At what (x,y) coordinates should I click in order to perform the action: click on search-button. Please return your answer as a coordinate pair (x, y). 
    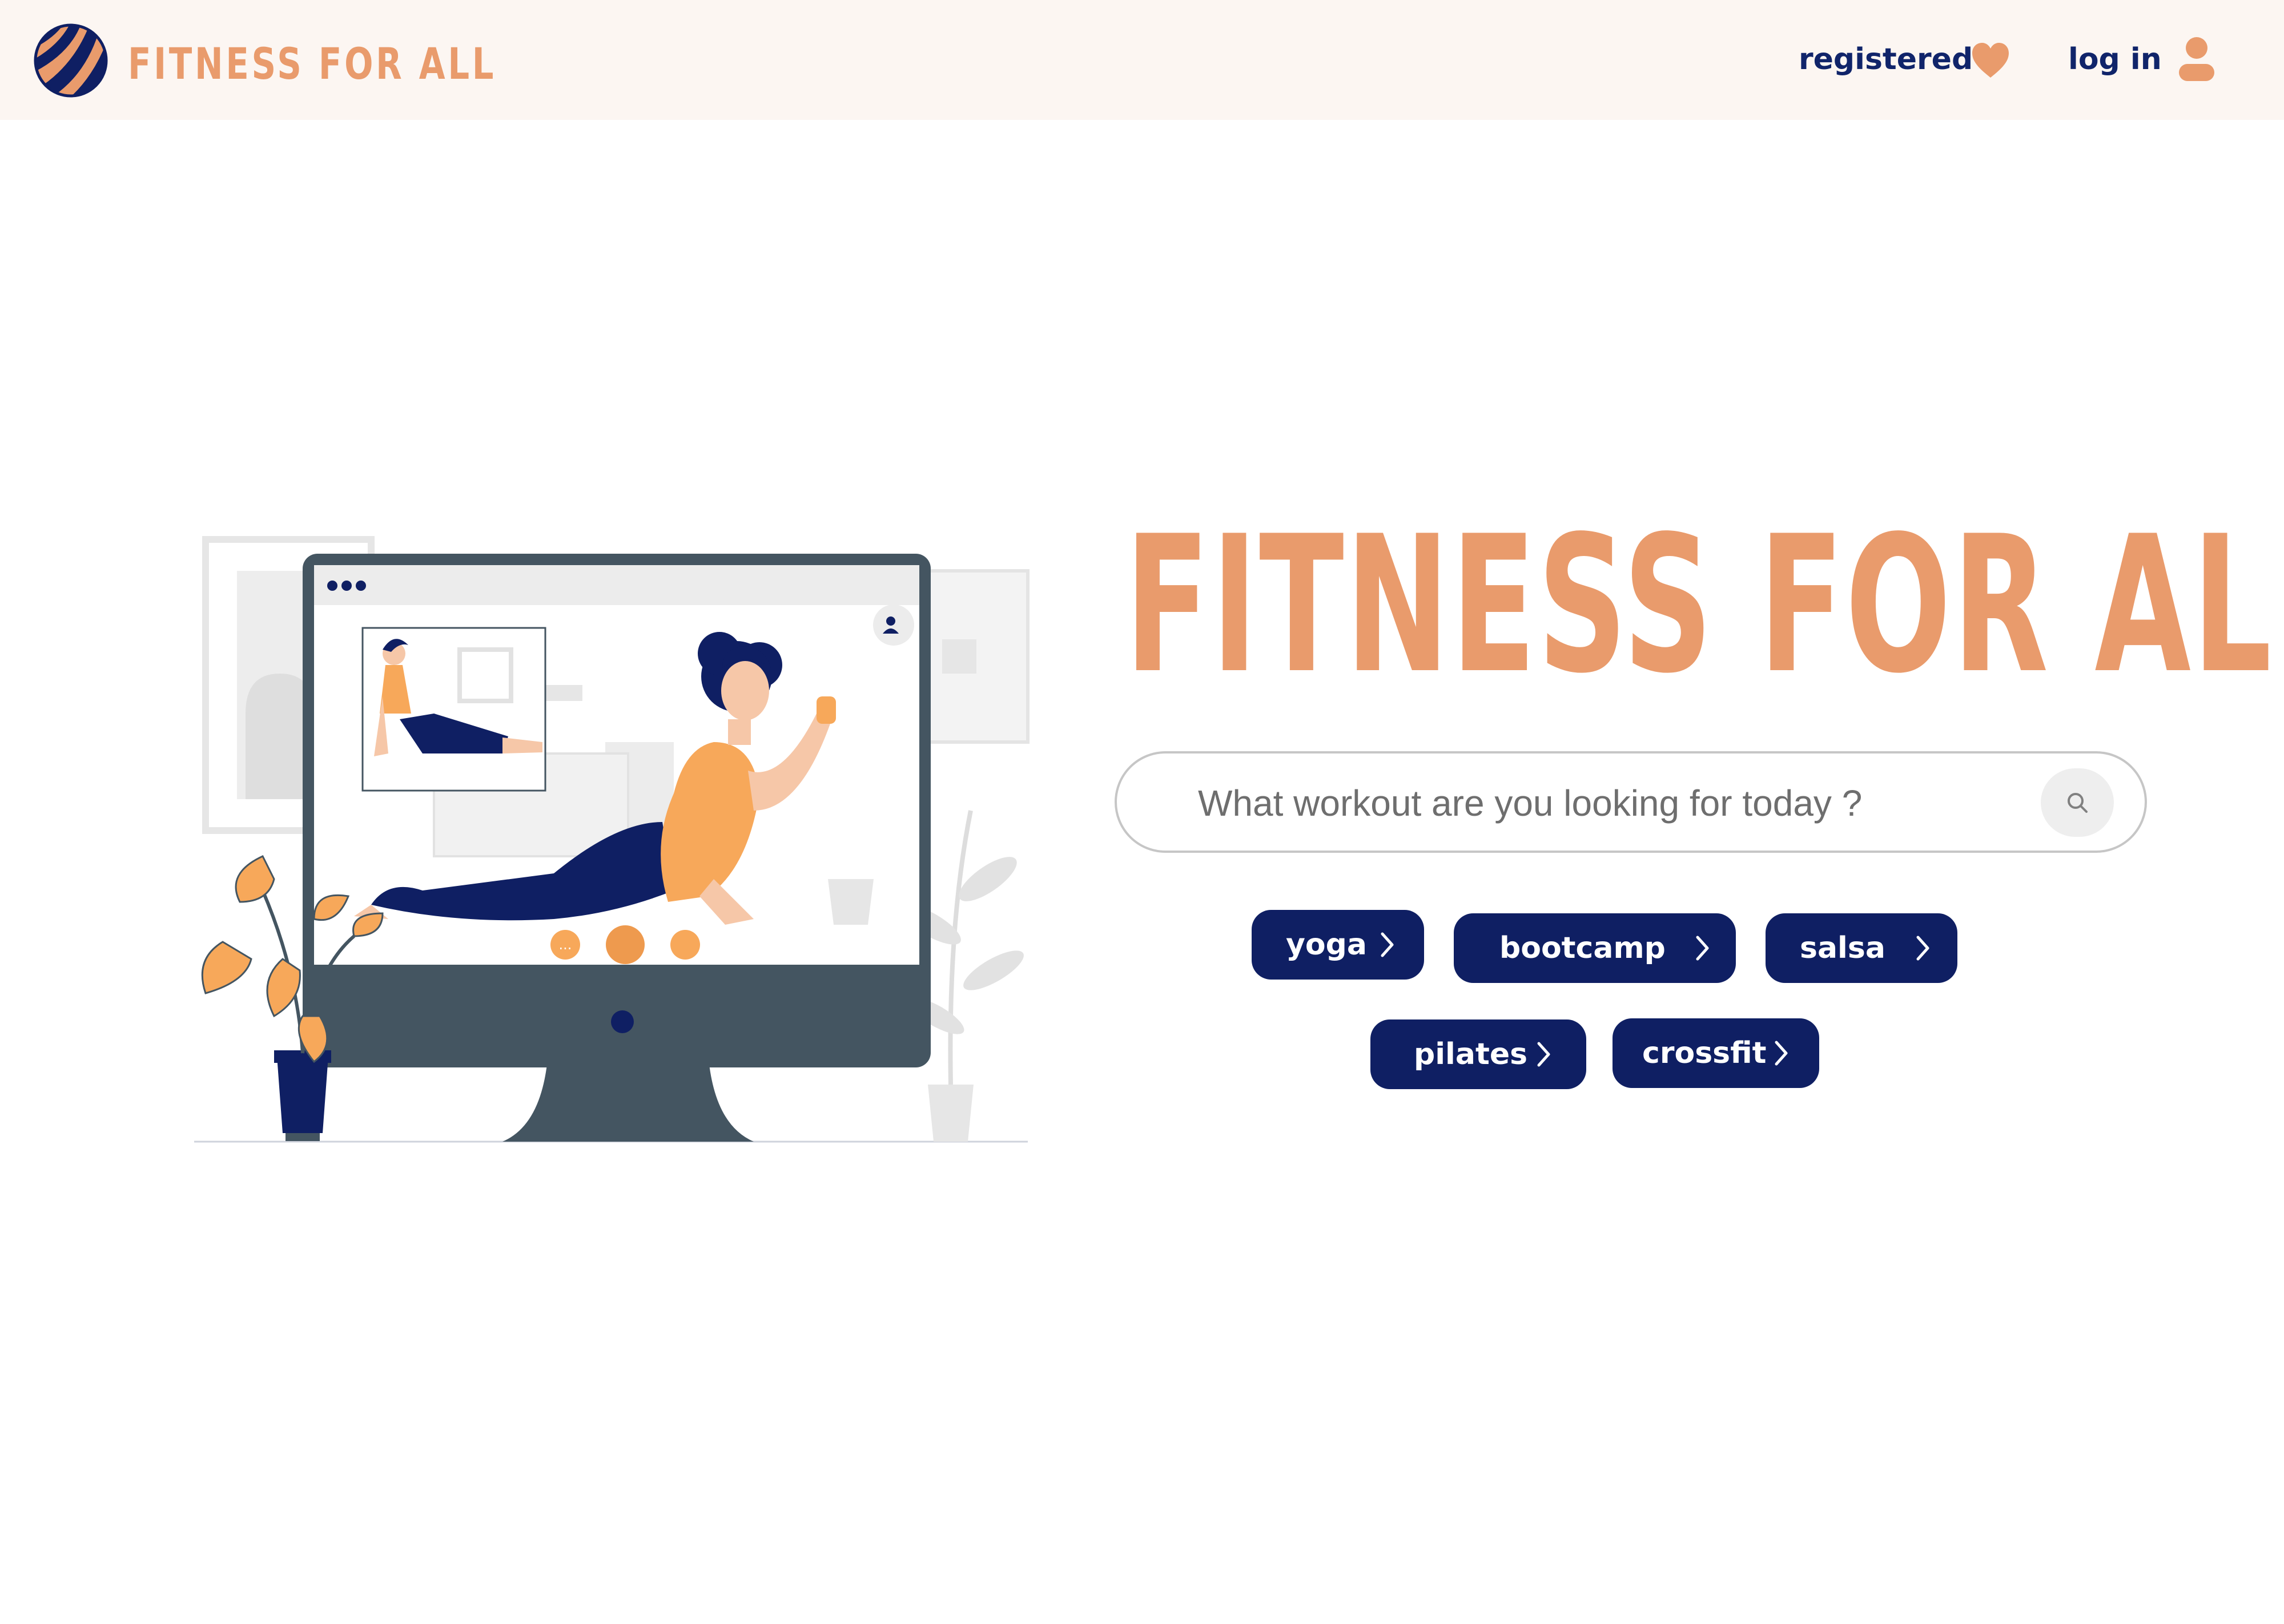
    Looking at the image, I should click on (2077, 802).